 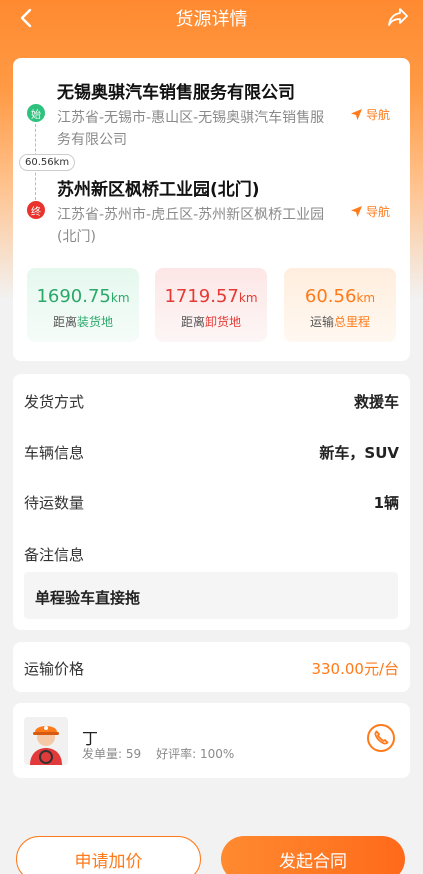 I want to click on start-navigate-link: 导航, so click(x=370, y=114).